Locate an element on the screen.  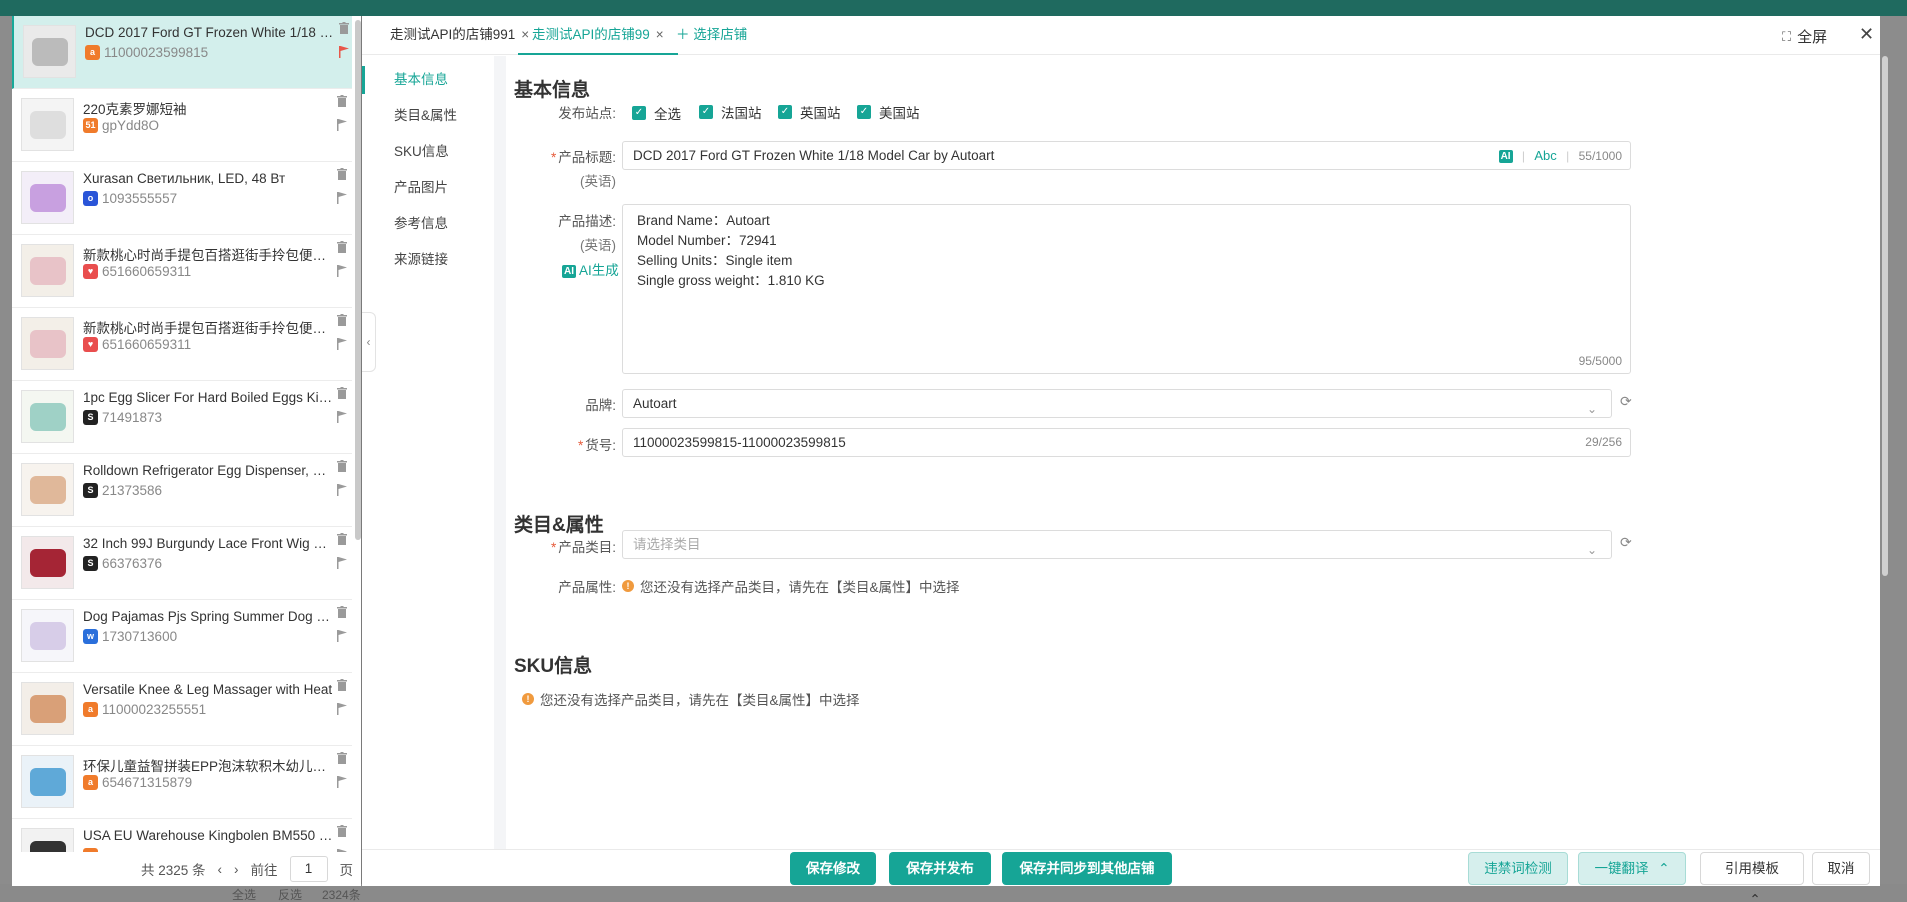
product-meta: a 11000023599815 is located at coordinates (146, 52).